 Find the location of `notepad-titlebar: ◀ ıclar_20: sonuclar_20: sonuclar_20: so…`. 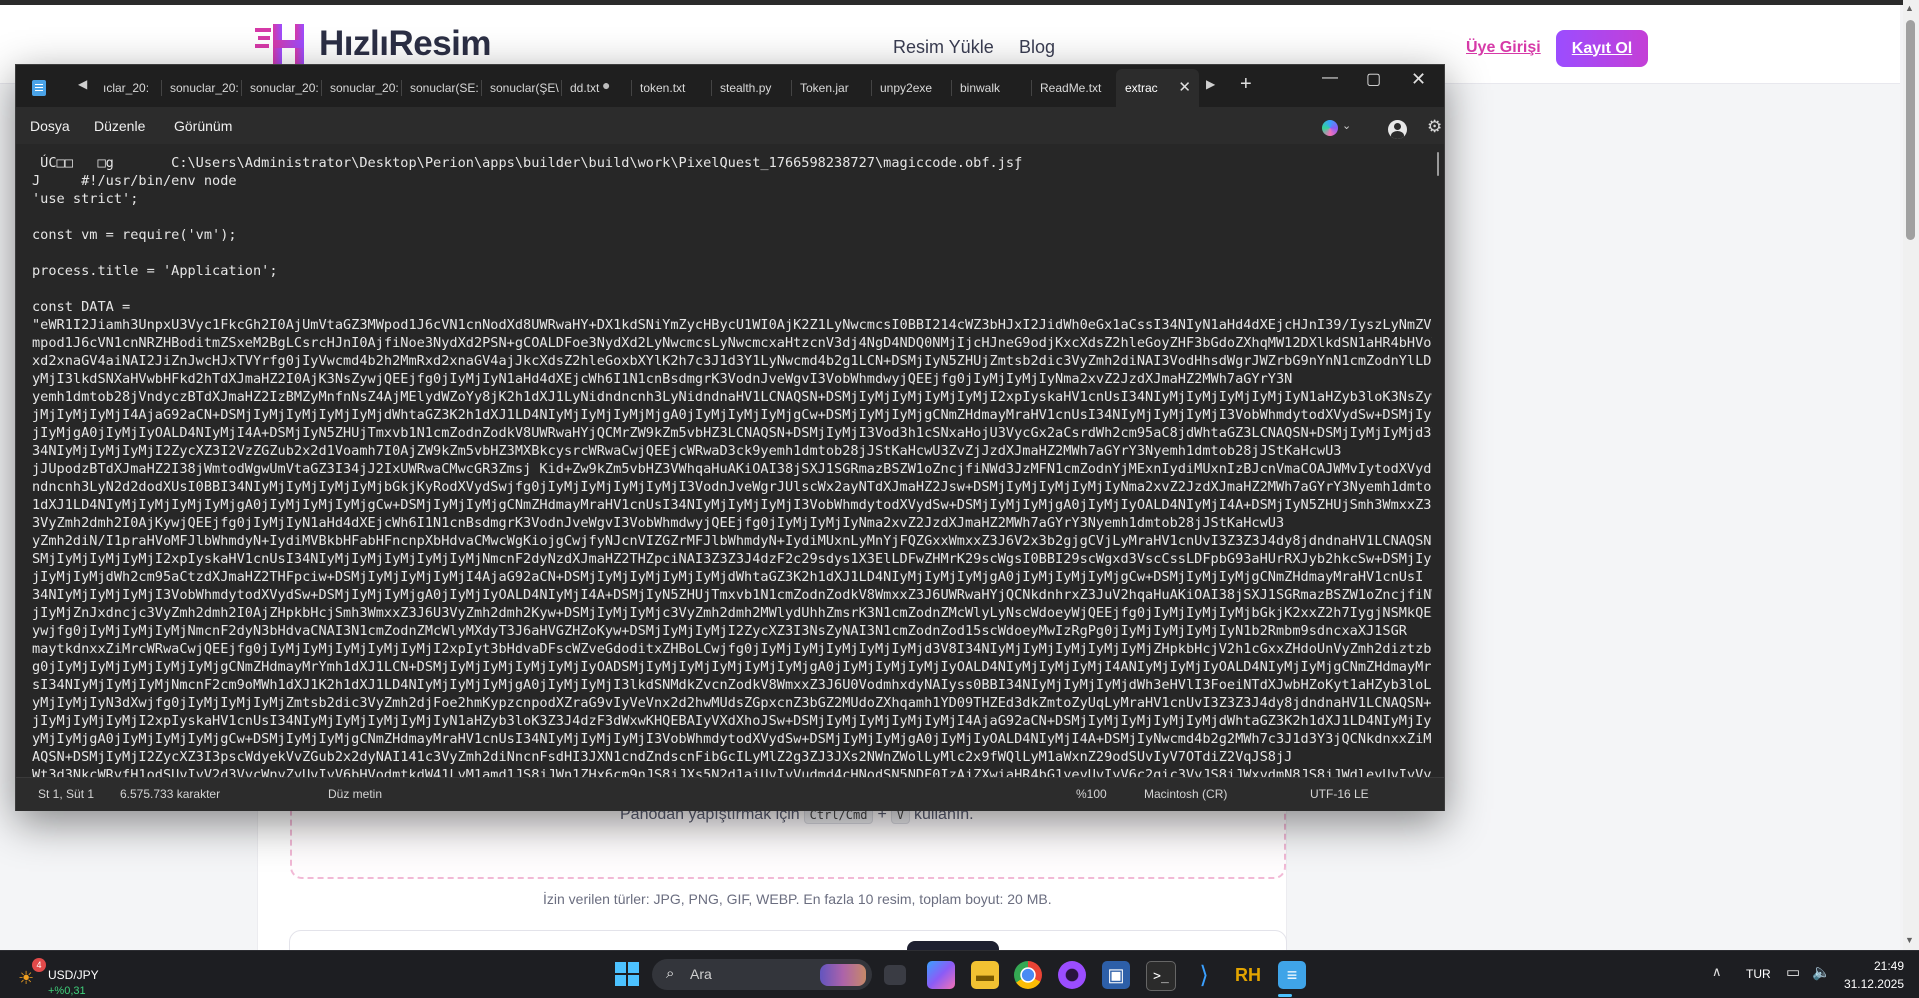

notepad-titlebar: ◀ ıclar_20: sonuclar_20: sonuclar_20: so… is located at coordinates (730, 86).